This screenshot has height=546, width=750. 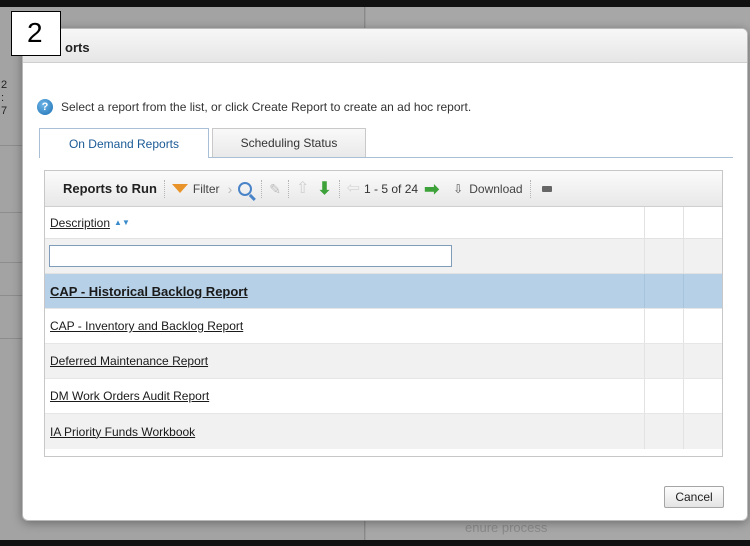 I want to click on report-link: DM Work Orders Audit Report, so click(x=129, y=396).